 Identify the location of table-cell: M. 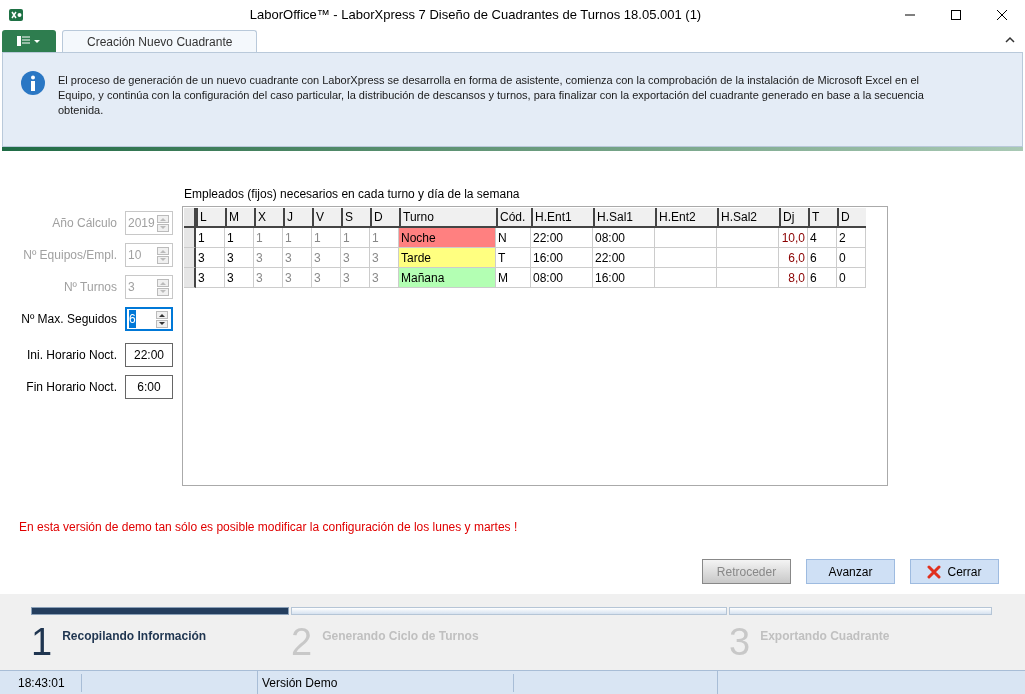
(513, 278).